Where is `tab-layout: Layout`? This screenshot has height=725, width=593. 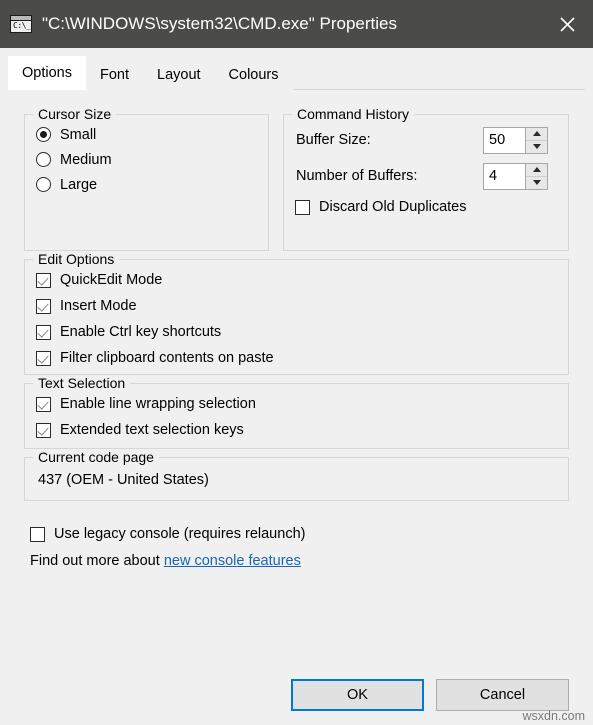
tab-layout: Layout is located at coordinates (179, 75).